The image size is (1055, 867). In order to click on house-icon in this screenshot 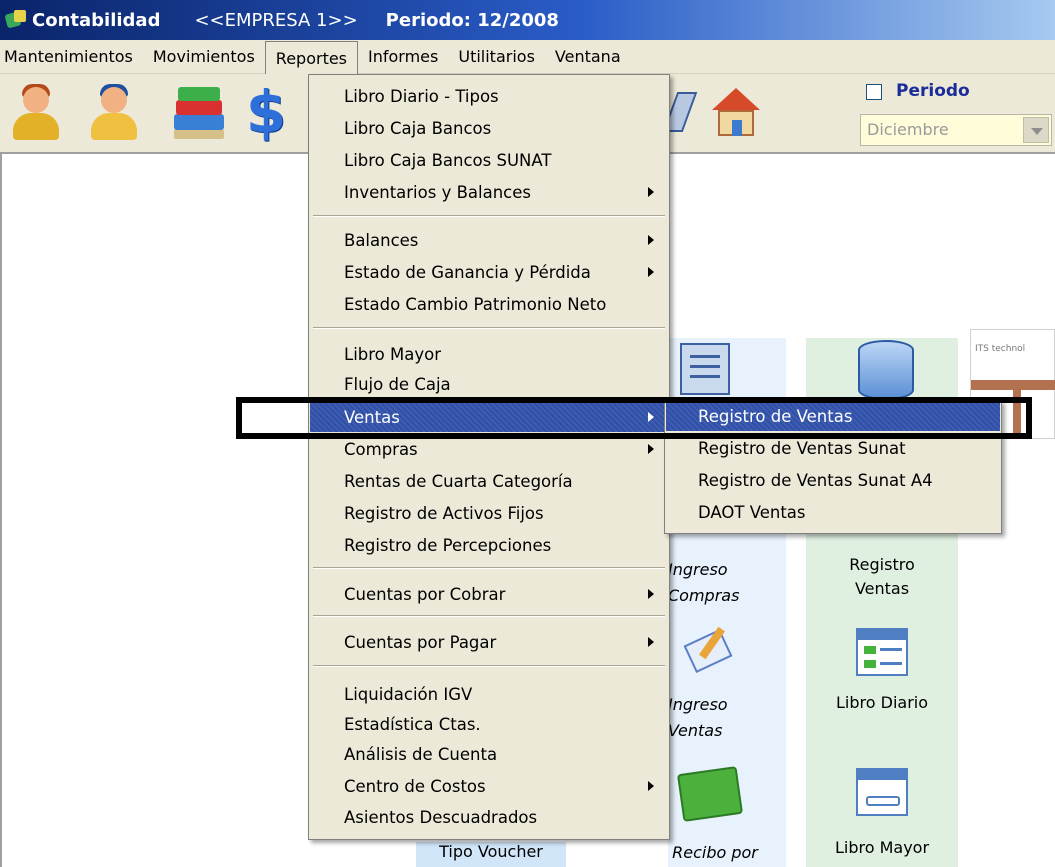, I will do `click(734, 112)`.